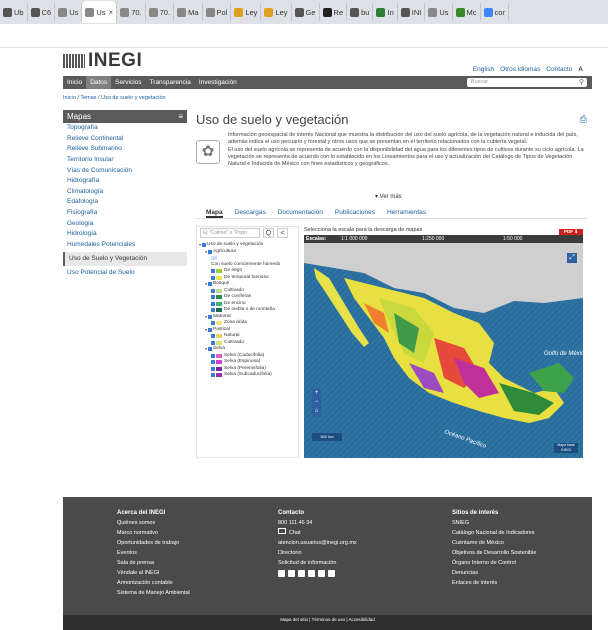  What do you see at coordinates (317, 533) in the screenshot?
I see `chat-link: Chat` at bounding box center [317, 533].